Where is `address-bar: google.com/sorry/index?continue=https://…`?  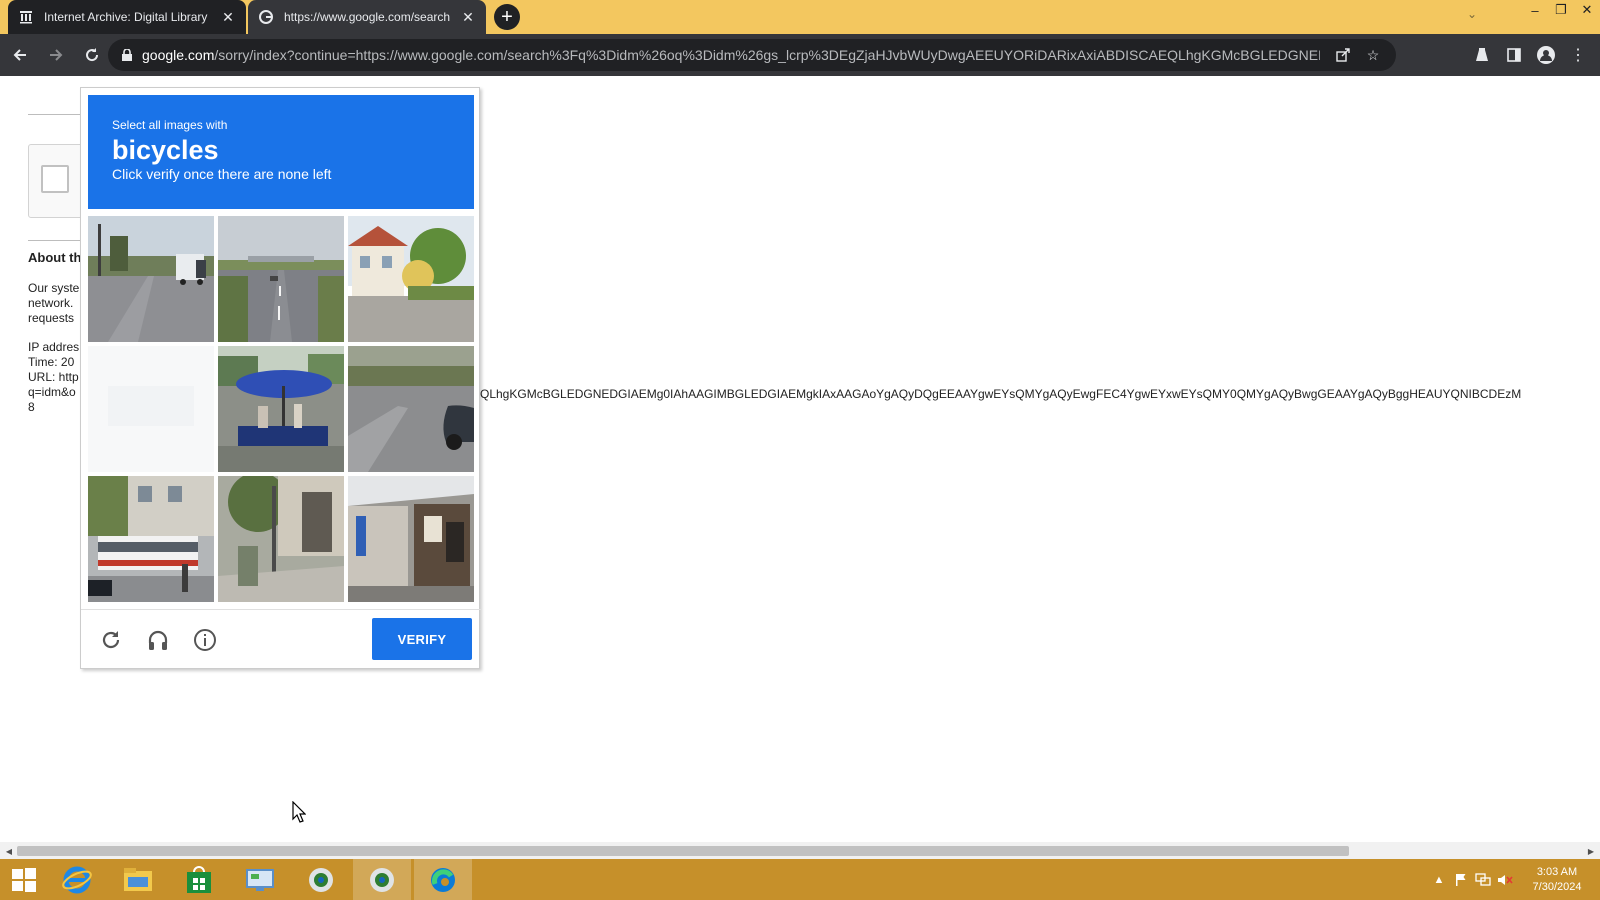
address-bar: google.com/sorry/index?continue=https://… is located at coordinates (752, 55).